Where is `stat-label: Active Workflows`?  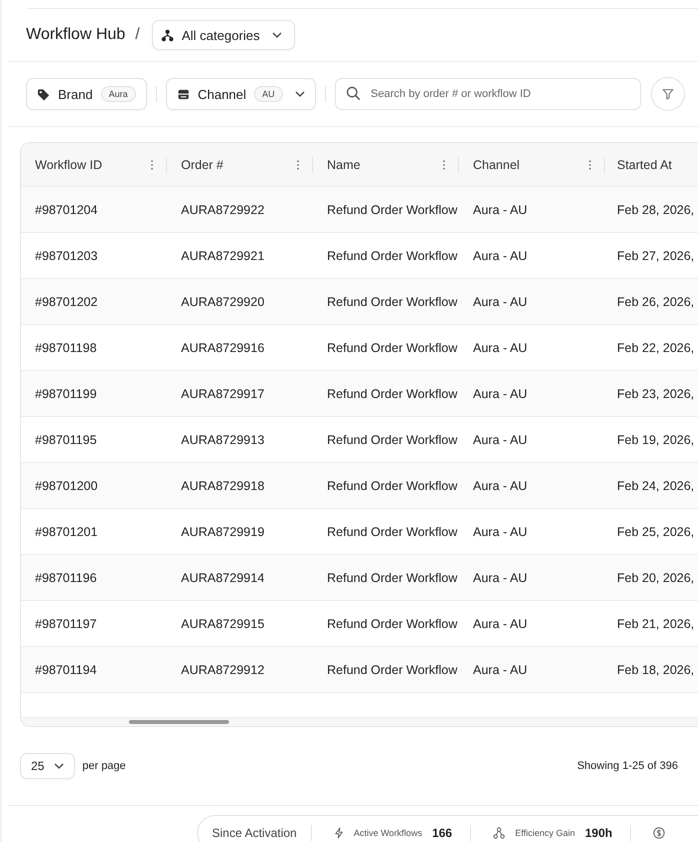 stat-label: Active Workflows is located at coordinates (388, 833).